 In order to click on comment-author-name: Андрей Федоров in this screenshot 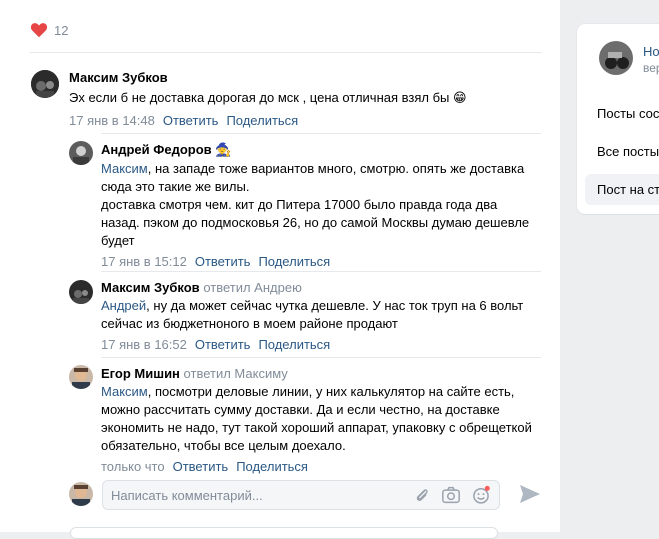, I will do `click(156, 149)`.